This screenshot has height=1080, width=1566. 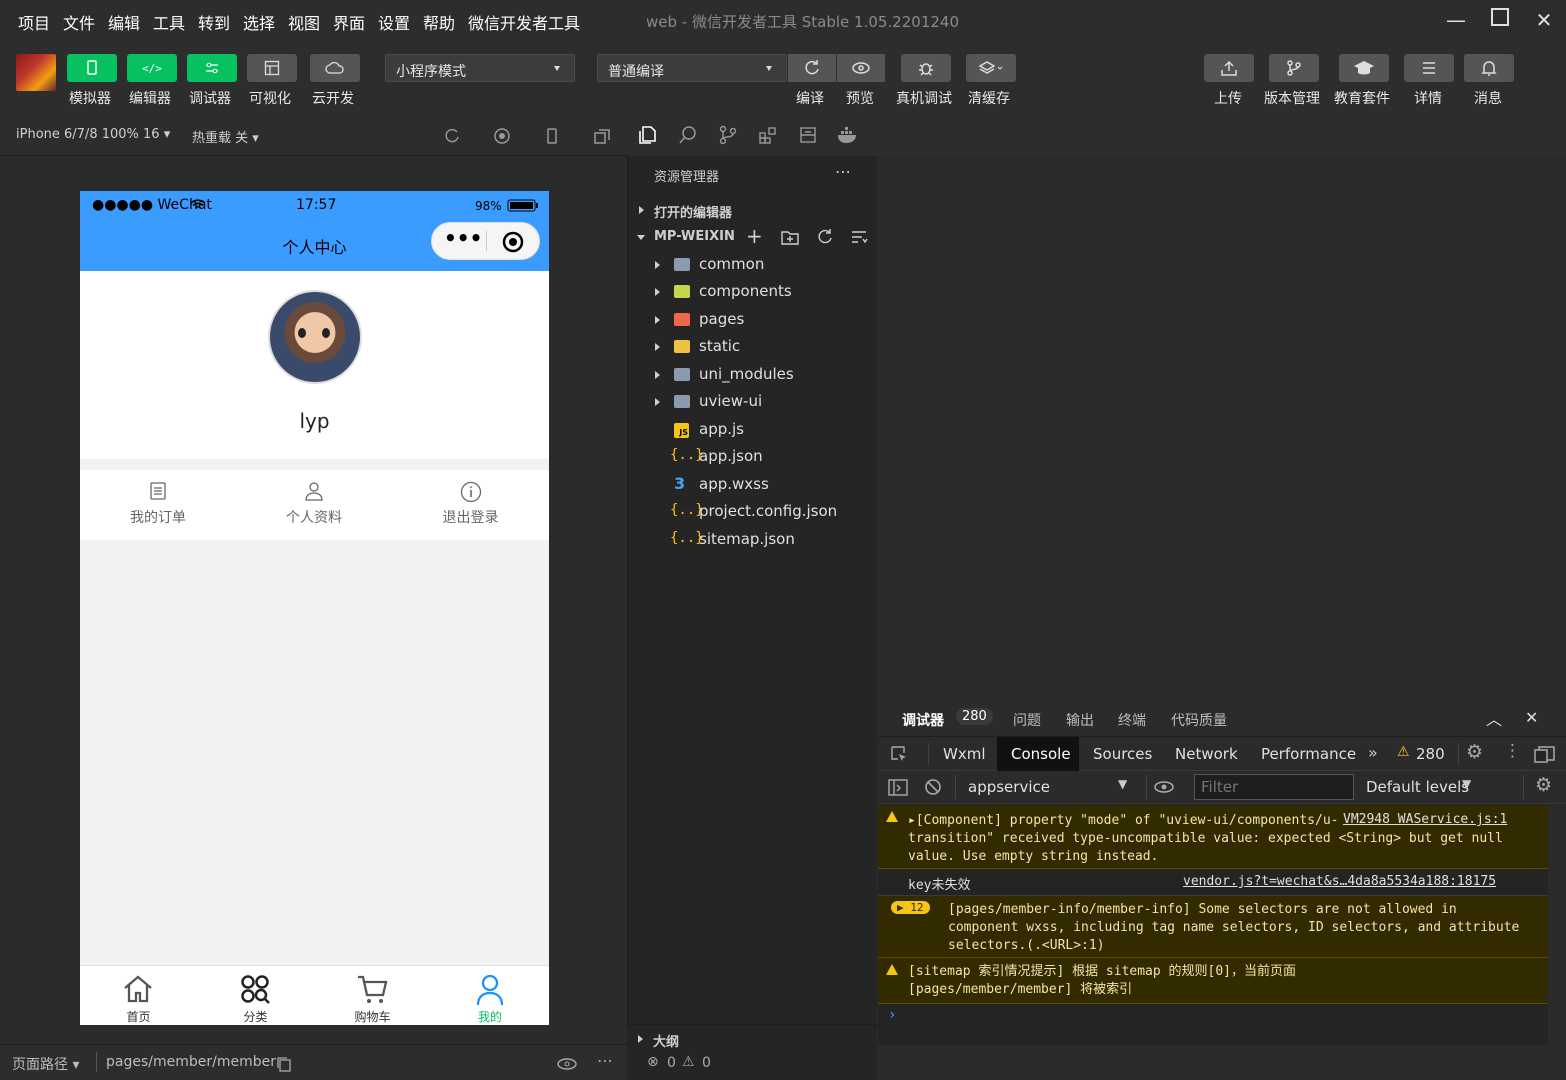 What do you see at coordinates (1430, 754) in the screenshot?
I see `warning-count: 280` at bounding box center [1430, 754].